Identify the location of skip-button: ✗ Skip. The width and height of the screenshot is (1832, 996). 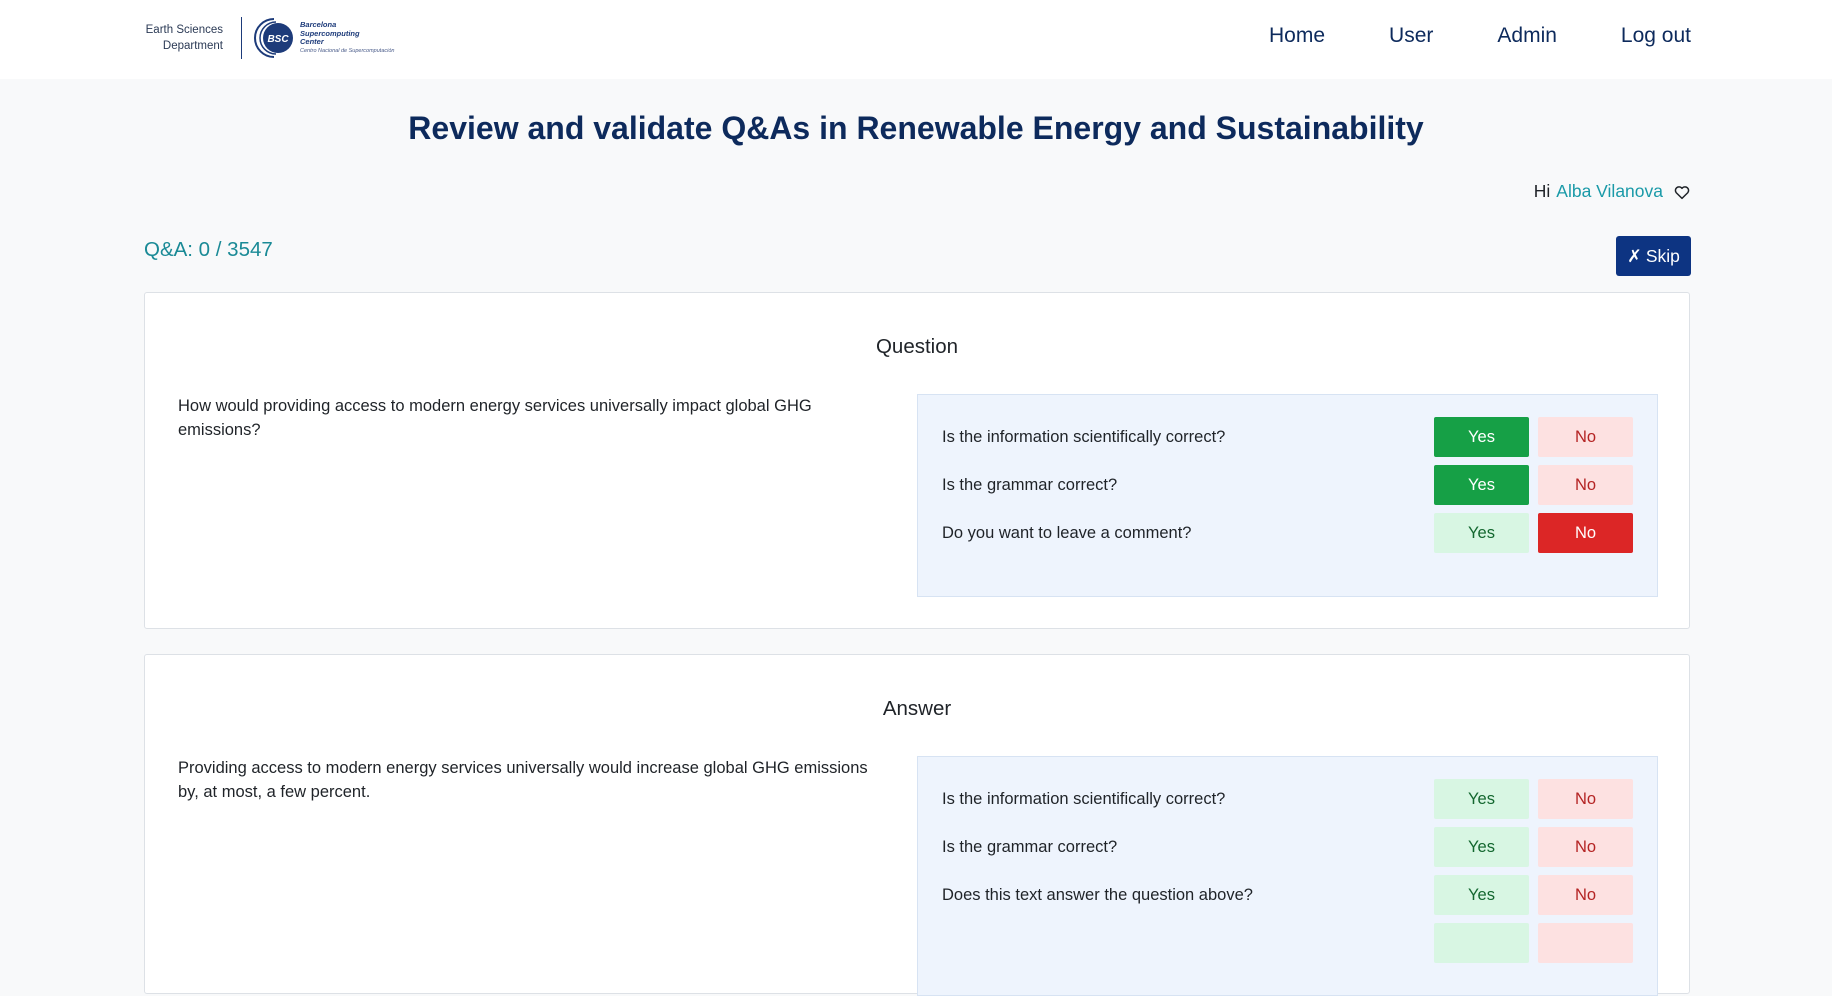
(1653, 256).